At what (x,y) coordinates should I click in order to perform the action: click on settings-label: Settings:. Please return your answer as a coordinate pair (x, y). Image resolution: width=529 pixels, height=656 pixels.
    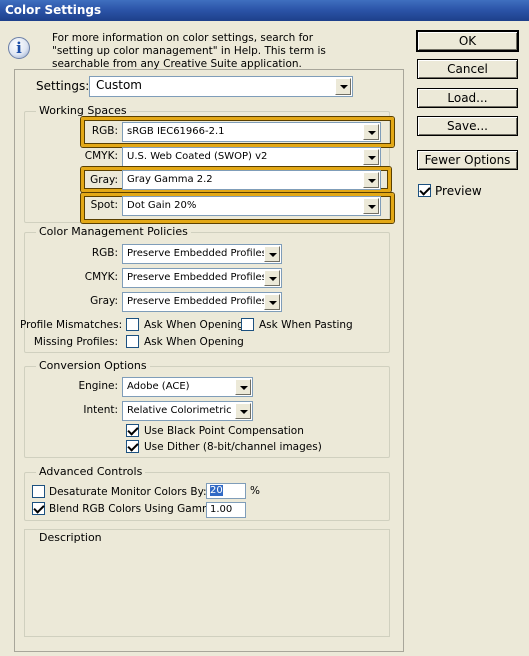
    Looking at the image, I should click on (63, 86).